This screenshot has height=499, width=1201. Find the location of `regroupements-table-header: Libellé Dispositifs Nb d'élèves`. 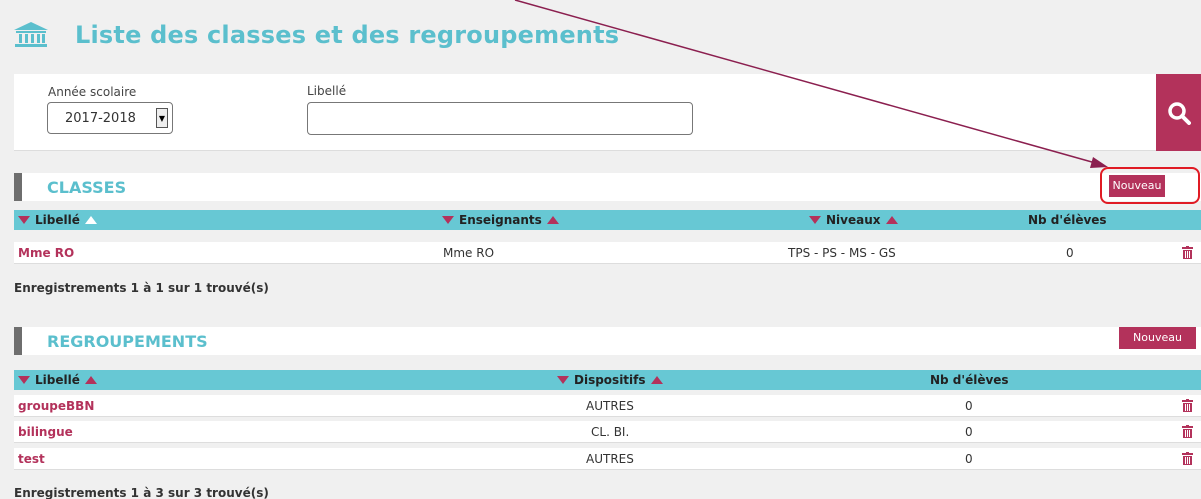

regroupements-table-header: Libellé Dispositifs Nb d'élèves is located at coordinates (607, 380).